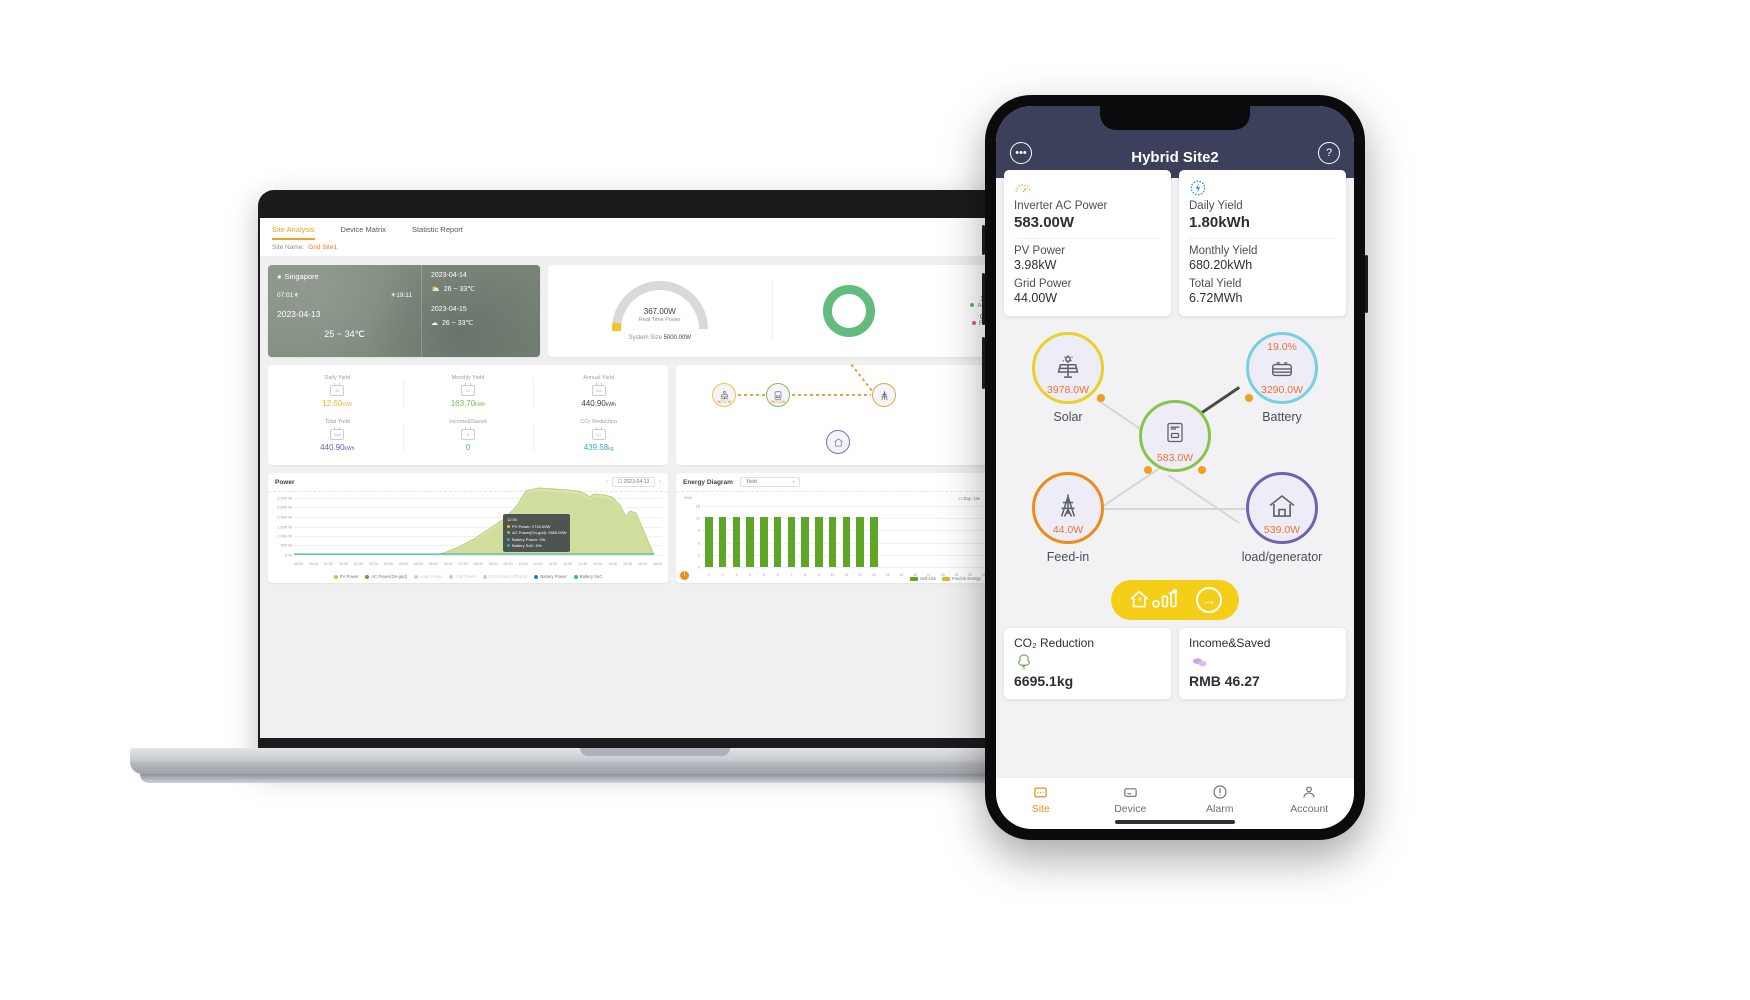 This screenshot has height=1000, width=1750. Describe the element at coordinates (970, 498) in the screenshot. I see `energy-day-selector: ☐ Day: 13▾` at that location.